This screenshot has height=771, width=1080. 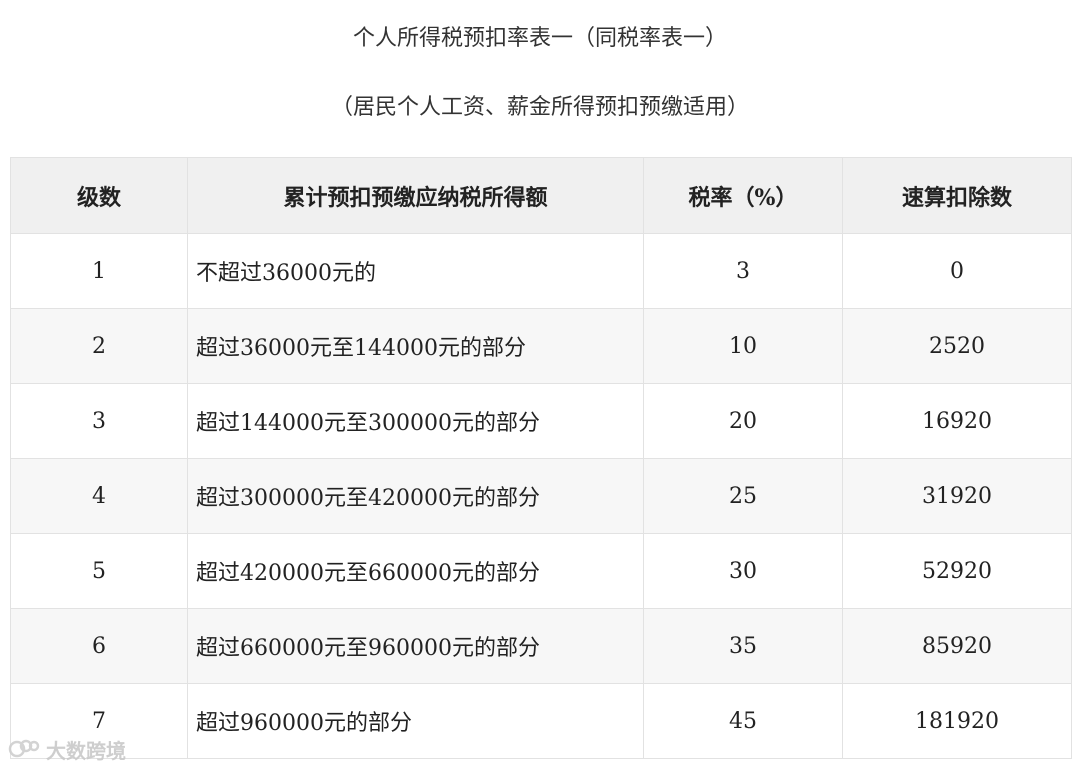 I want to click on cell-tax-rate: 20, so click(x=743, y=421).